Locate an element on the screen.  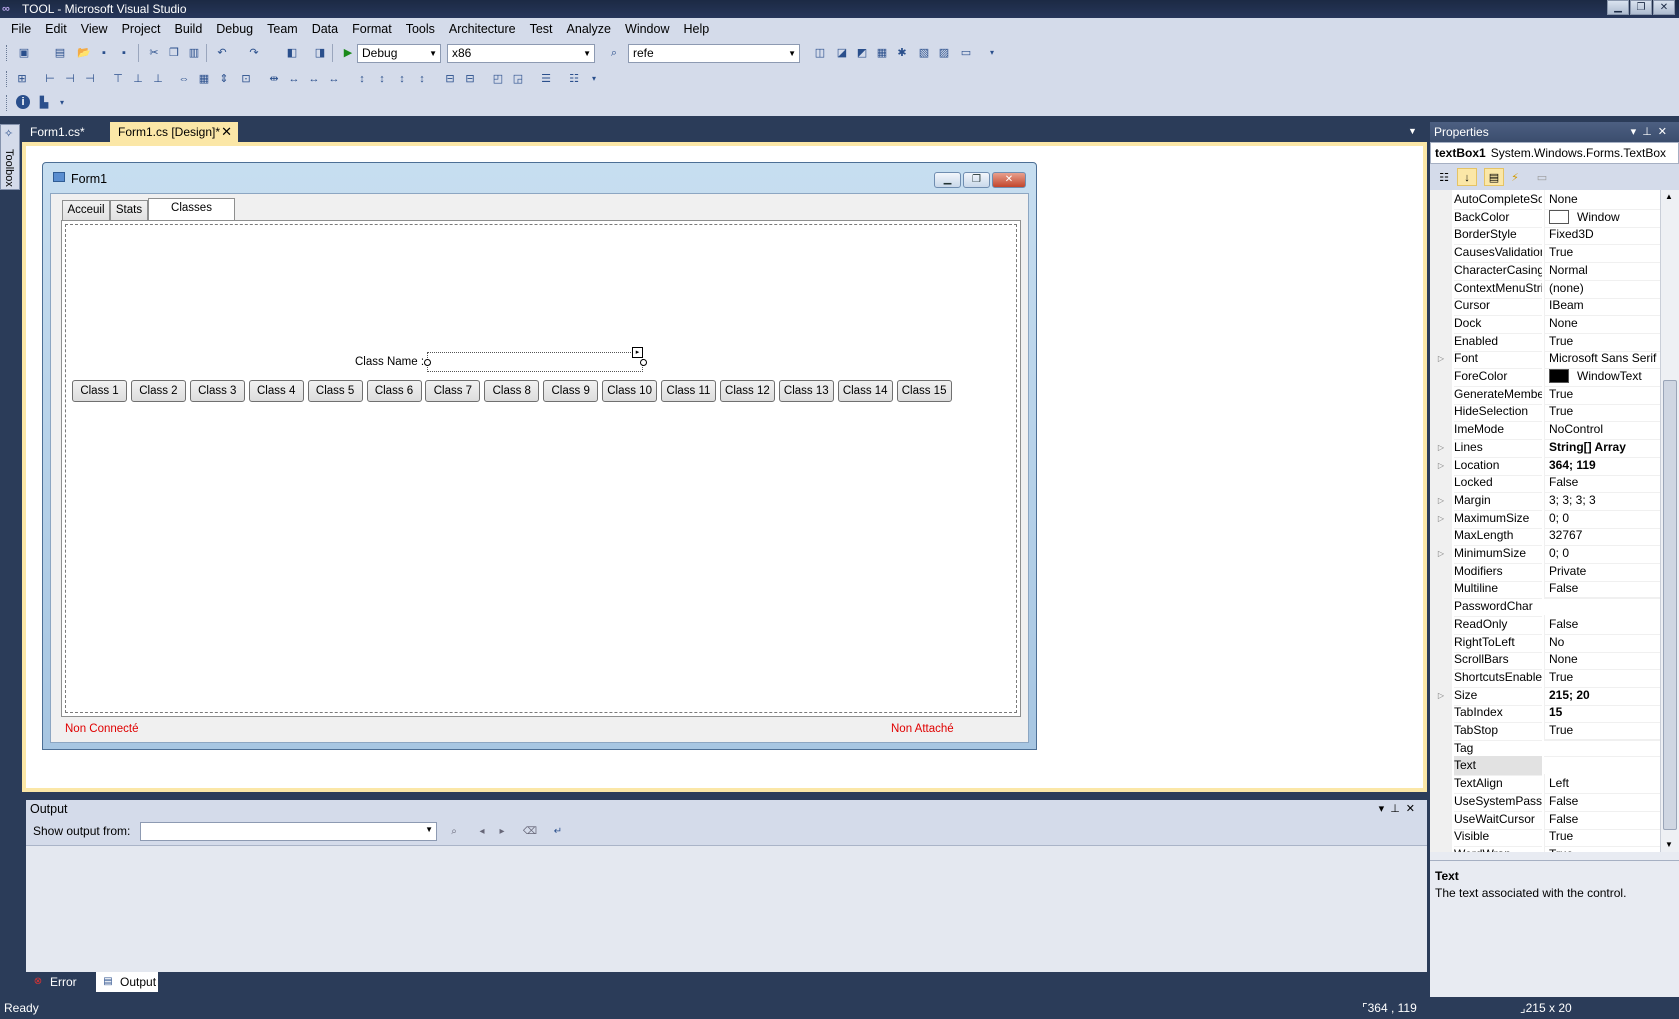
align-tops-icon: ⊤ is located at coordinates (118, 79).